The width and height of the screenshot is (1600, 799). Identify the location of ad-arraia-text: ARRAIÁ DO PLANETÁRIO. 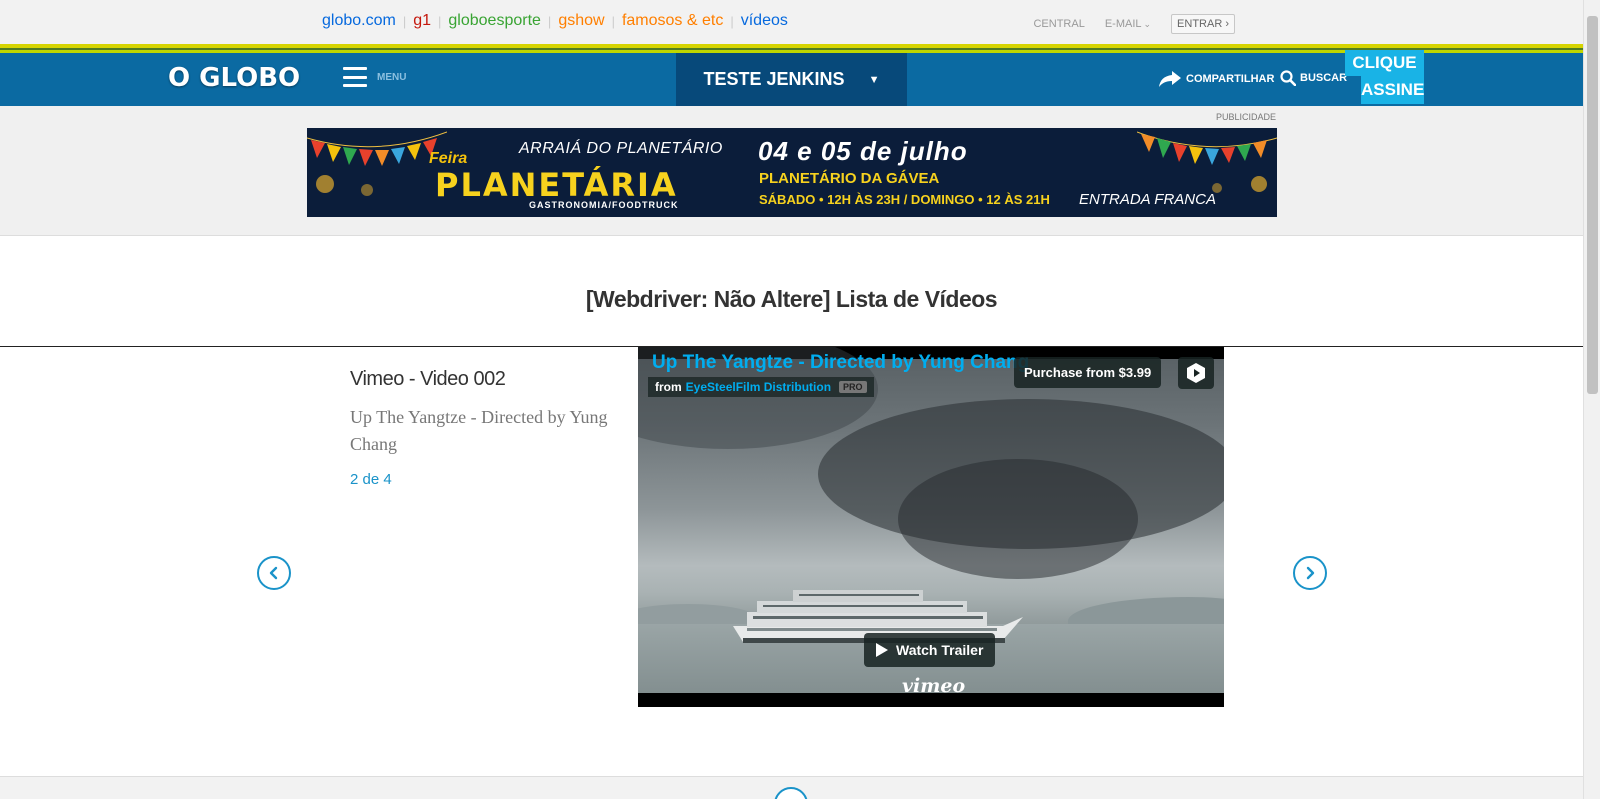
(621, 148).